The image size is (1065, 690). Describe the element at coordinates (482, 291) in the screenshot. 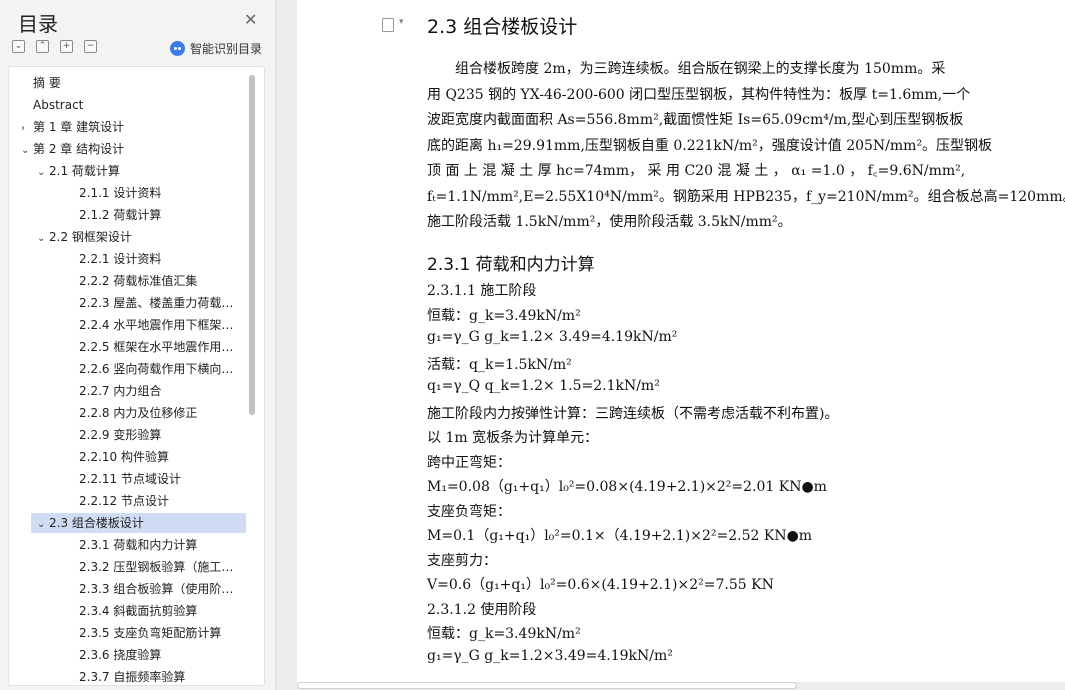

I see `calc-line: 2.3.1.1 施工阶段` at that location.